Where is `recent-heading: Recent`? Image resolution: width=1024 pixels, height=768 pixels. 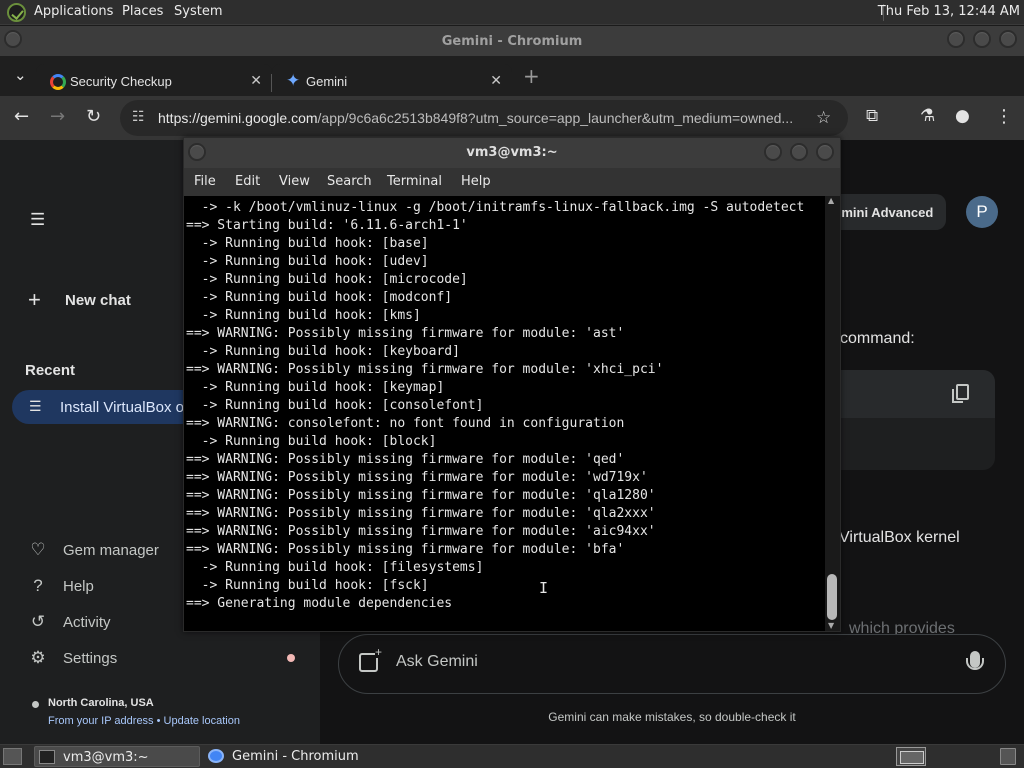
recent-heading: Recent is located at coordinates (50, 370).